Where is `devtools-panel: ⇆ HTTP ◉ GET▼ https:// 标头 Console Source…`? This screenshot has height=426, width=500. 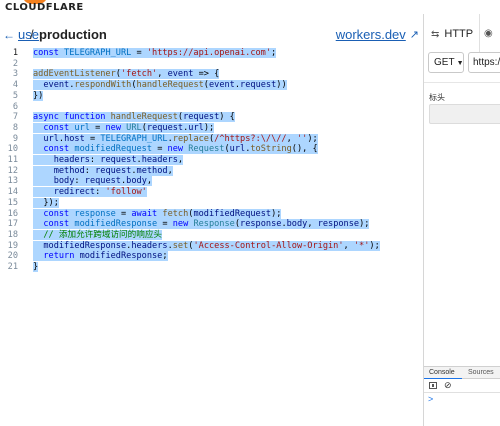
devtools-panel: ⇆ HTTP ◉ GET▼ https:// 标头 Console Source… is located at coordinates (461, 220).